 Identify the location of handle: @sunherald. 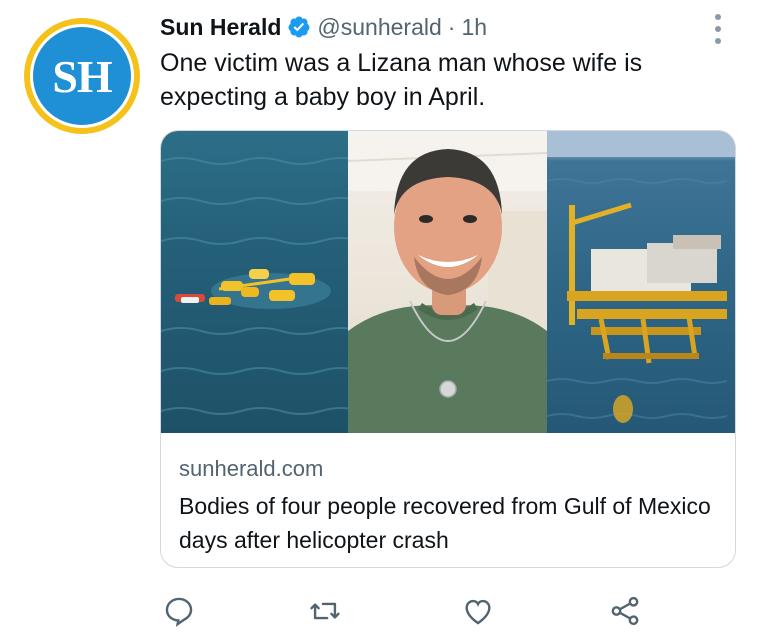
(379, 27).